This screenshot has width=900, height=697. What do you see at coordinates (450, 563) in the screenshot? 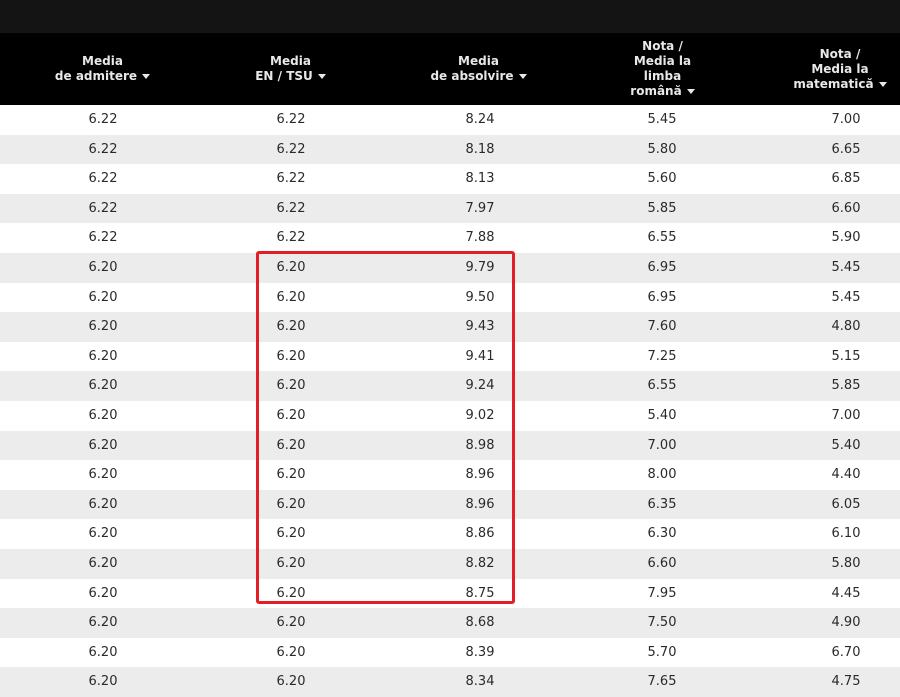
I see `table-row: 6.20 6.20 8.82 6.60 5.80` at bounding box center [450, 563].